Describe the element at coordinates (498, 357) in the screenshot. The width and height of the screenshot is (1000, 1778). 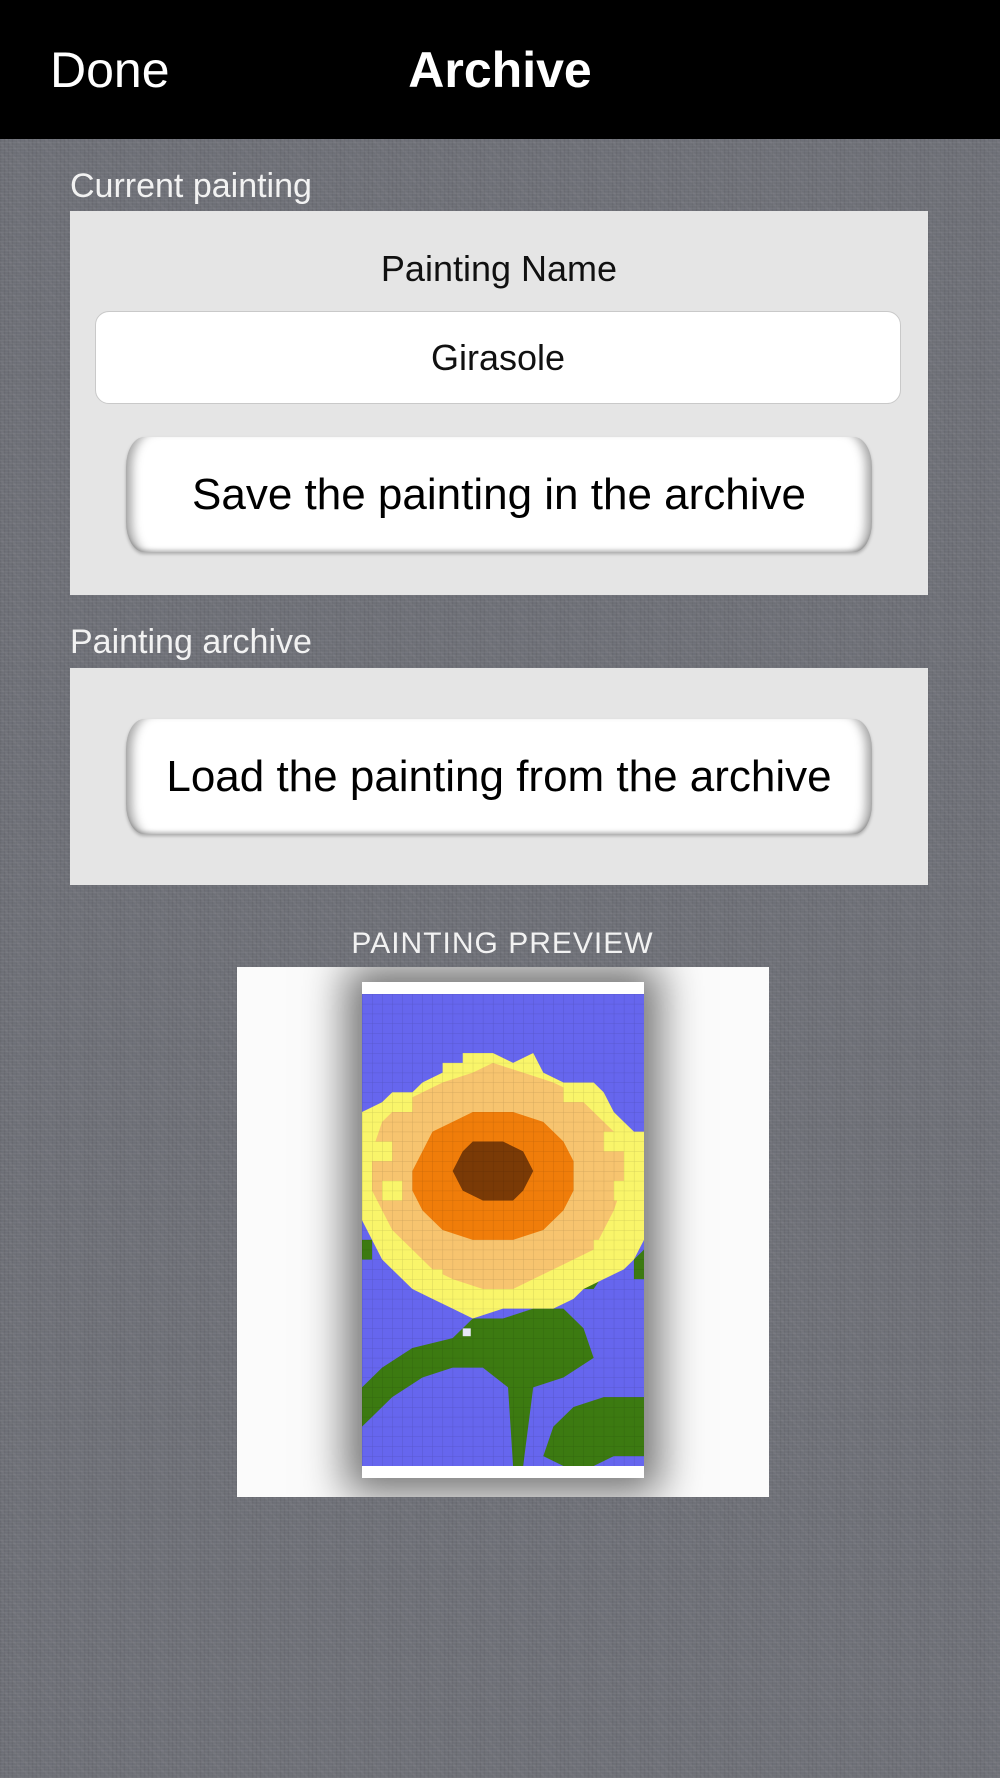
I see `painting-name-field` at that location.